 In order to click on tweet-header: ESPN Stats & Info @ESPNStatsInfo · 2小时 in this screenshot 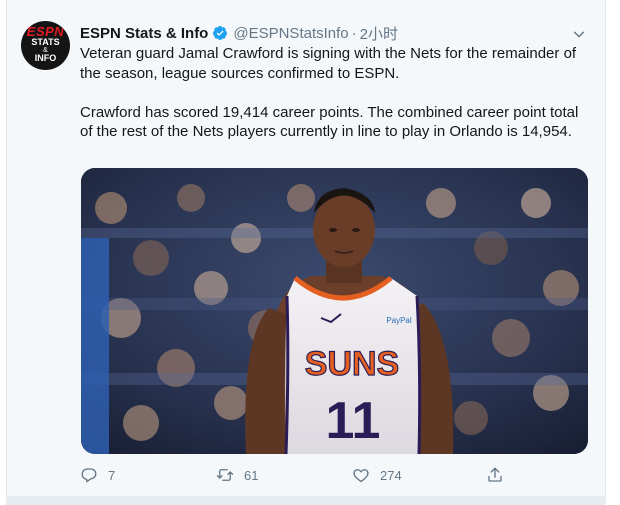, I will do `click(239, 33)`.